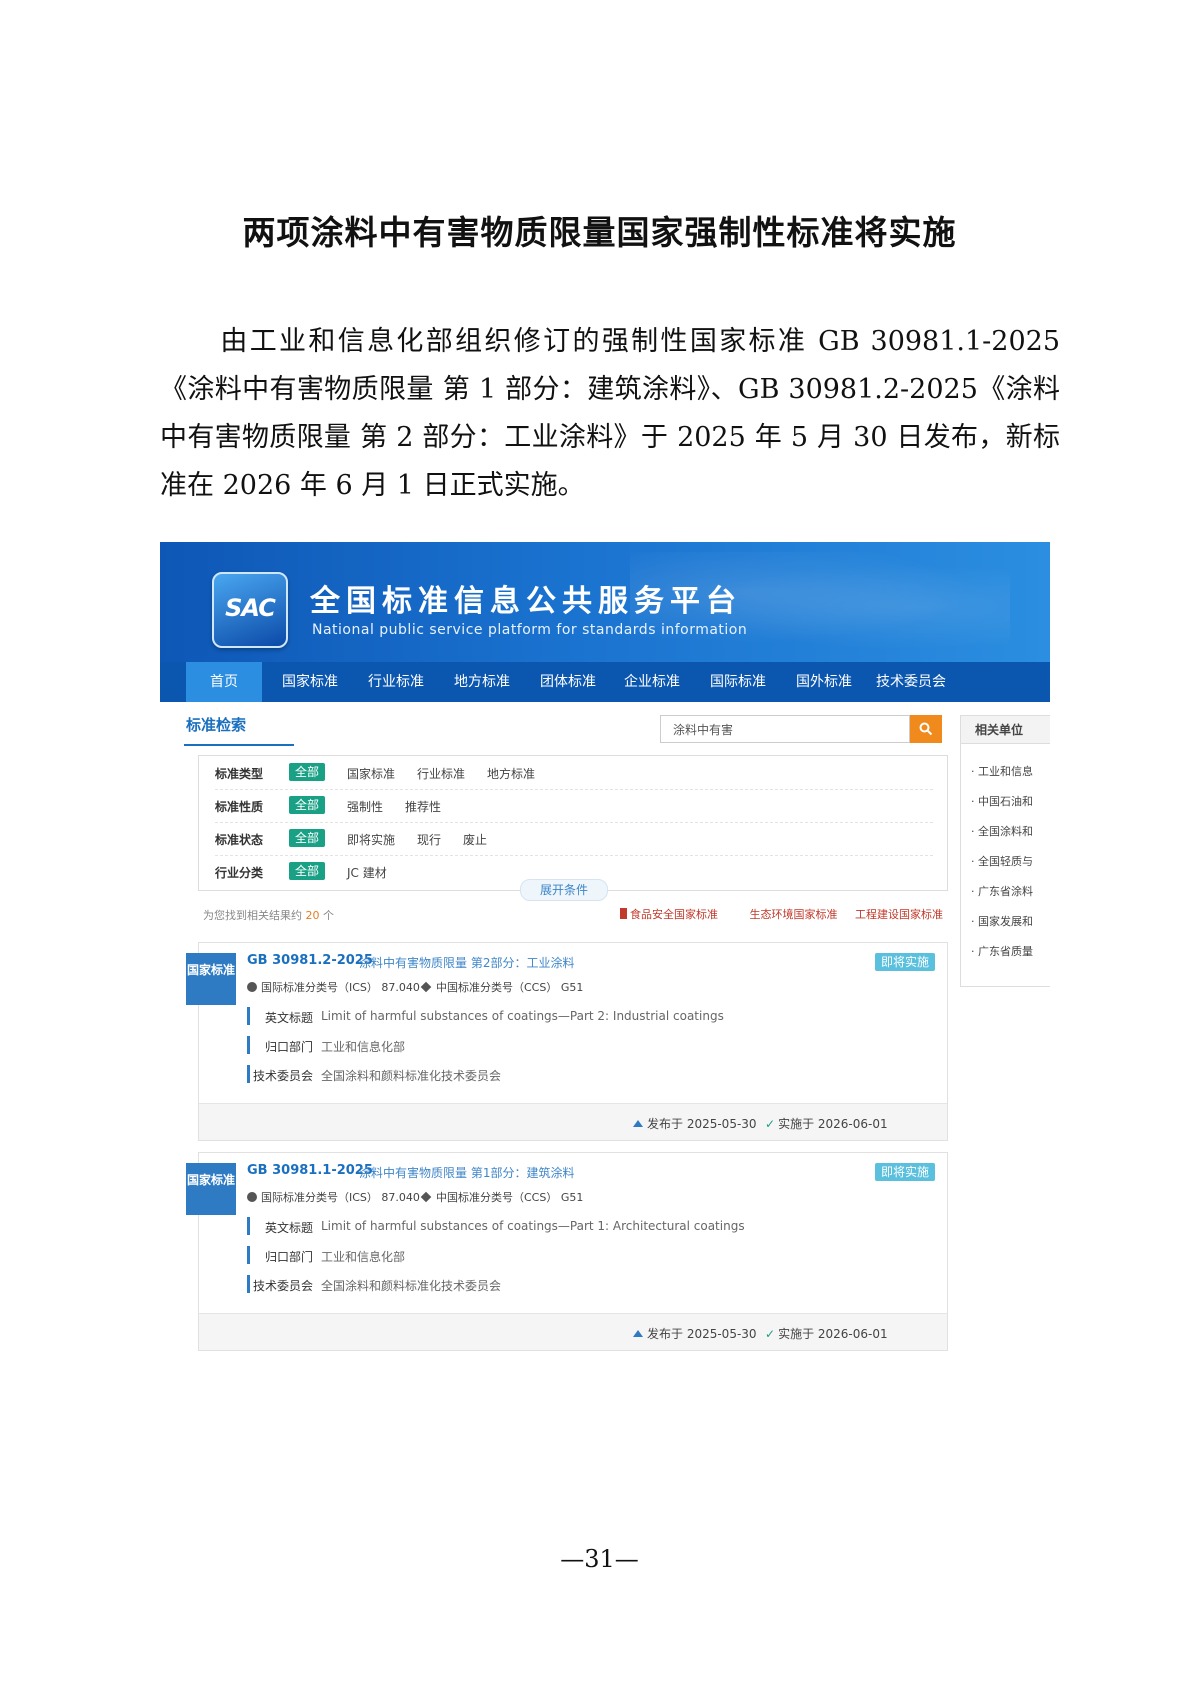 Image resolution: width=1199 pixels, height=1696 pixels. Describe the element at coordinates (738, 682) in the screenshot. I see `nav-international: 国际标准` at that location.